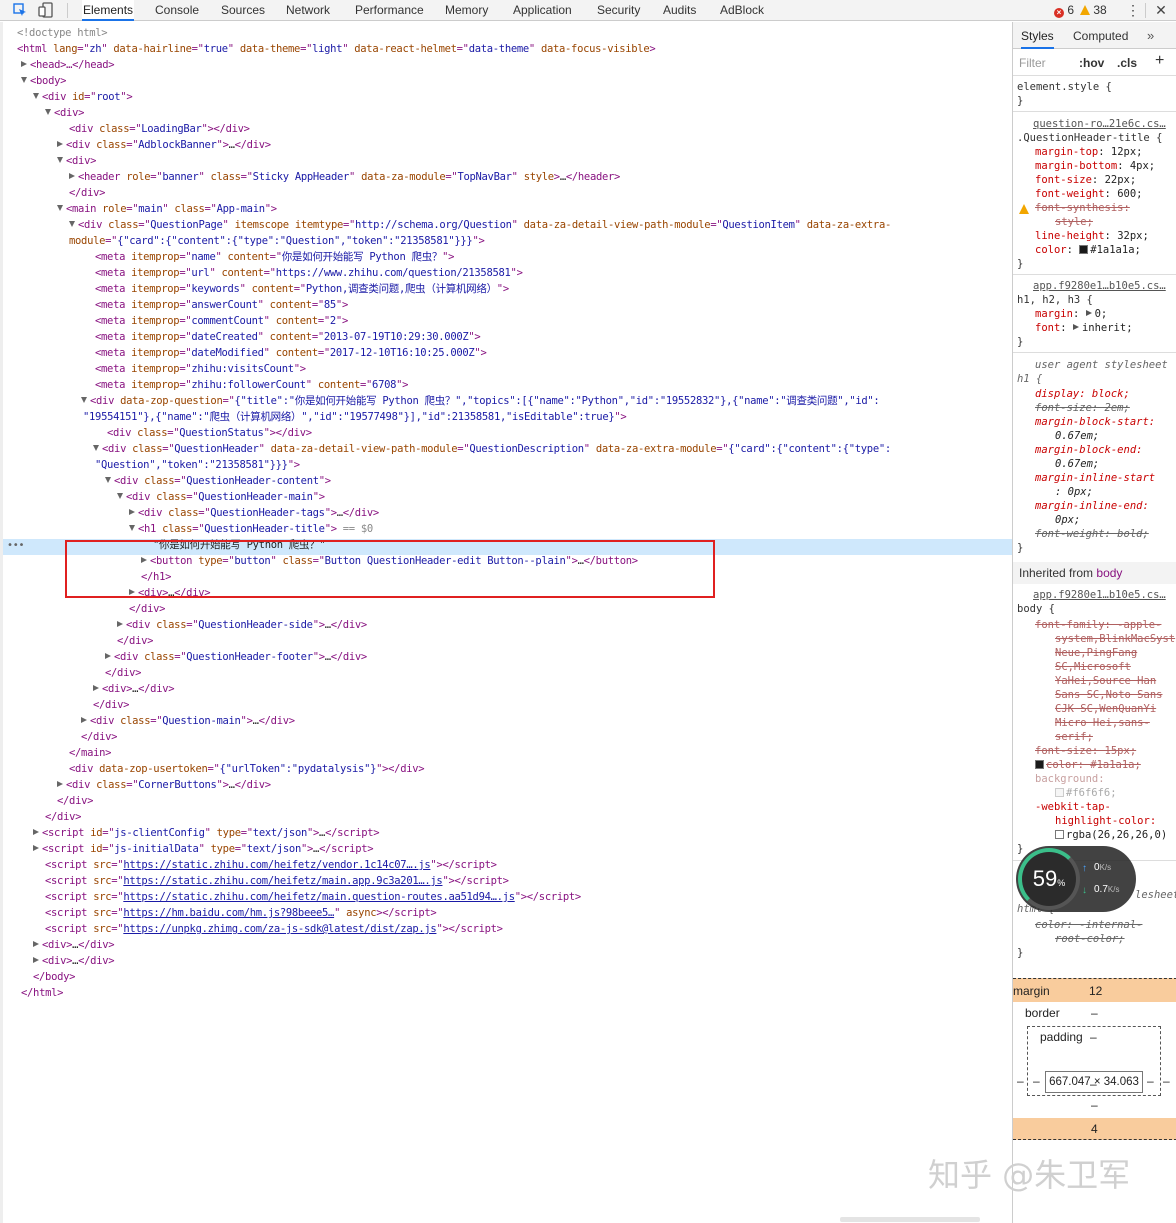 The image size is (1176, 1223). What do you see at coordinates (1150, 35) in the screenshot?
I see `more-tabs-icon: »` at bounding box center [1150, 35].